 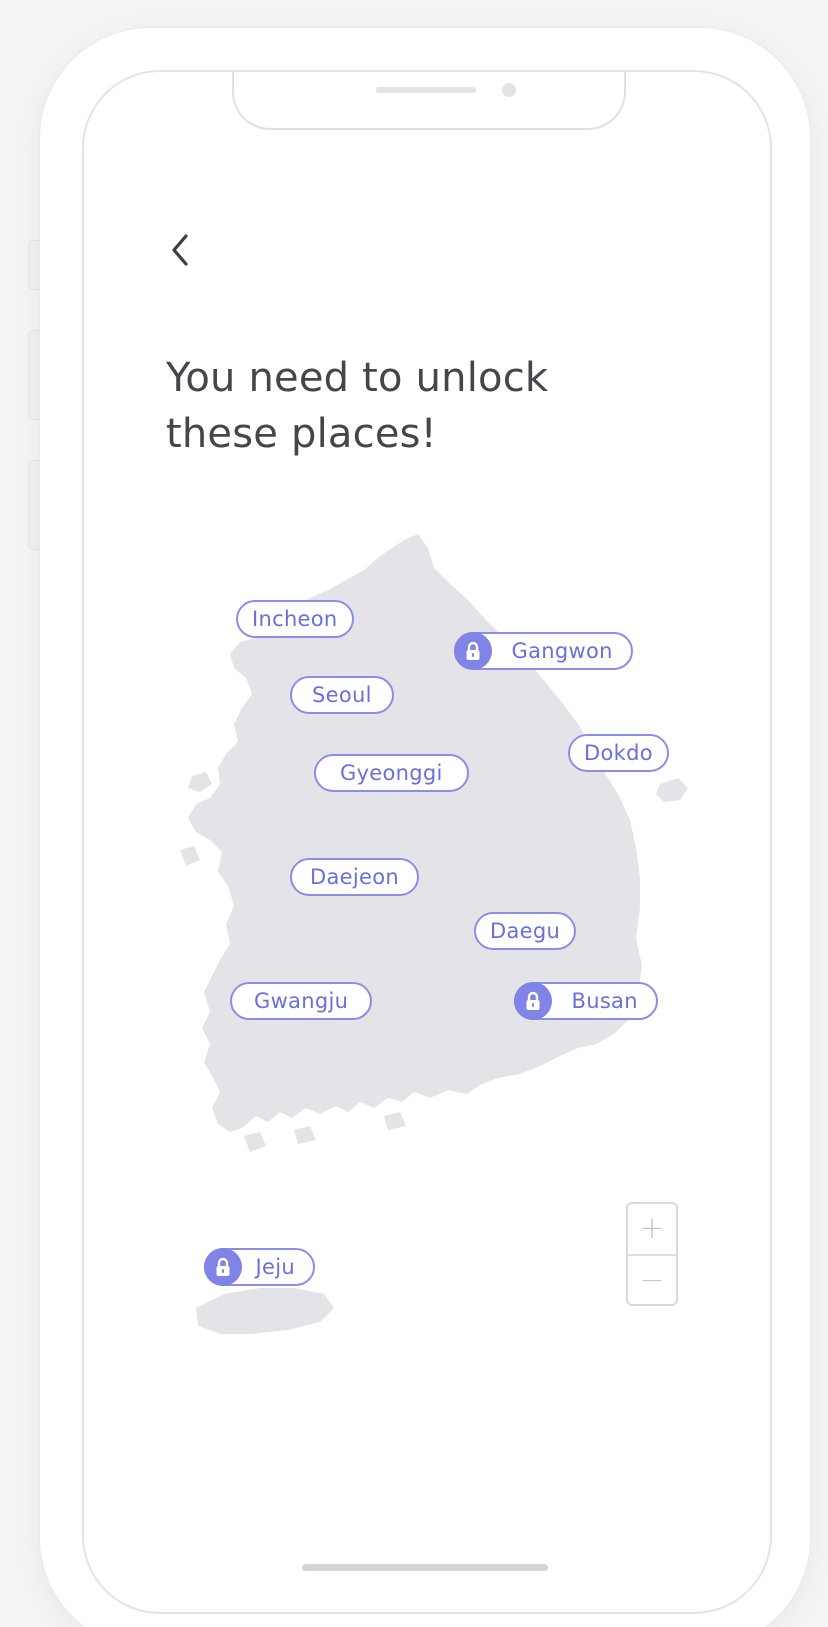 I want to click on place-tag-label: Dokdo, so click(x=618, y=753).